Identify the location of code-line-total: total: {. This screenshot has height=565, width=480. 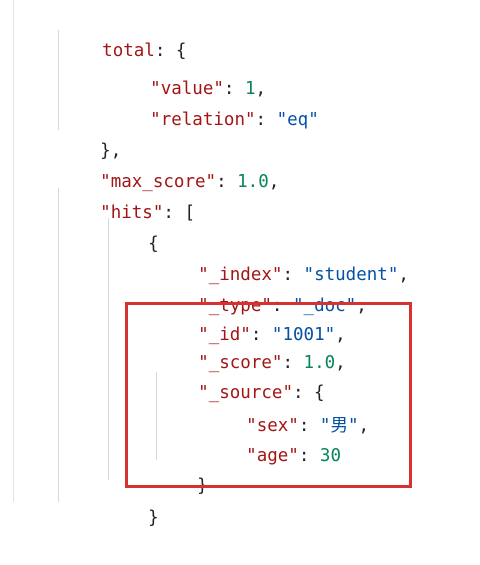
(123, 33).